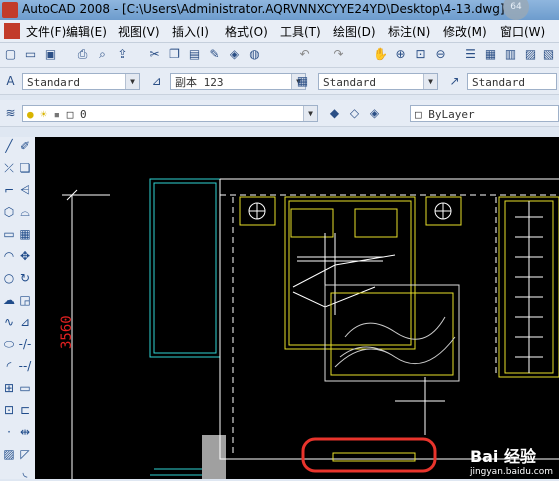 The height and width of the screenshot is (481, 559). Describe the element at coordinates (498, 82) in the screenshot. I see `multileader-style-value: Standard` at that location.